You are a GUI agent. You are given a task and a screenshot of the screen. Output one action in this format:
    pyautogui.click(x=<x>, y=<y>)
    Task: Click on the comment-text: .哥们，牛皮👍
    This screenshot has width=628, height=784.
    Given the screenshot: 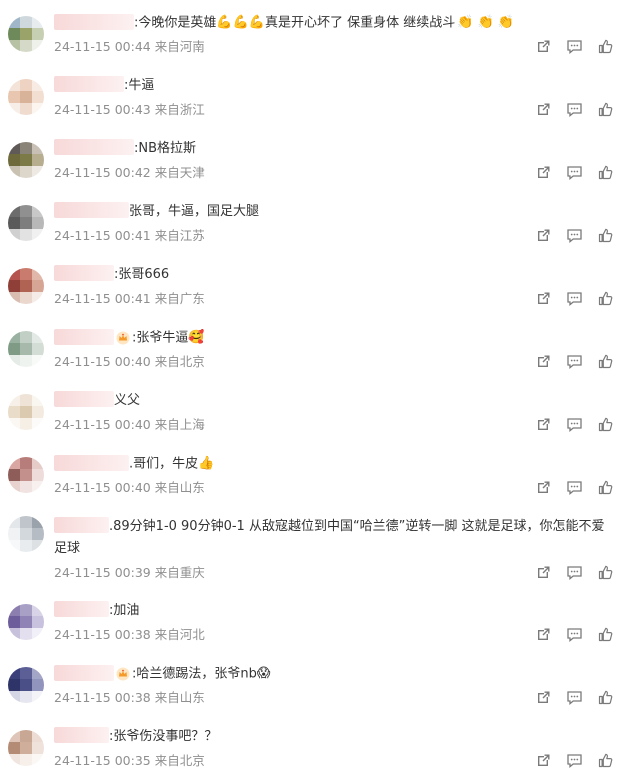 What is the action you would take?
    pyautogui.click(x=331, y=464)
    